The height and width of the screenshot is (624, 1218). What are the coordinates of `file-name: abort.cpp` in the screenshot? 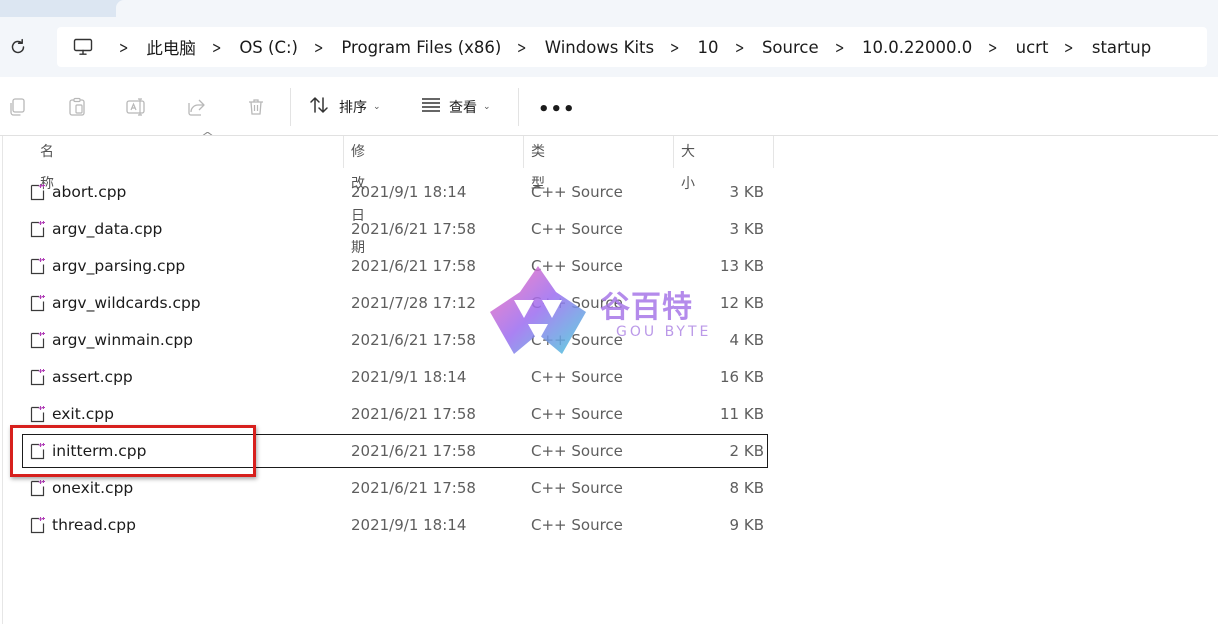 It's located at (89, 192).